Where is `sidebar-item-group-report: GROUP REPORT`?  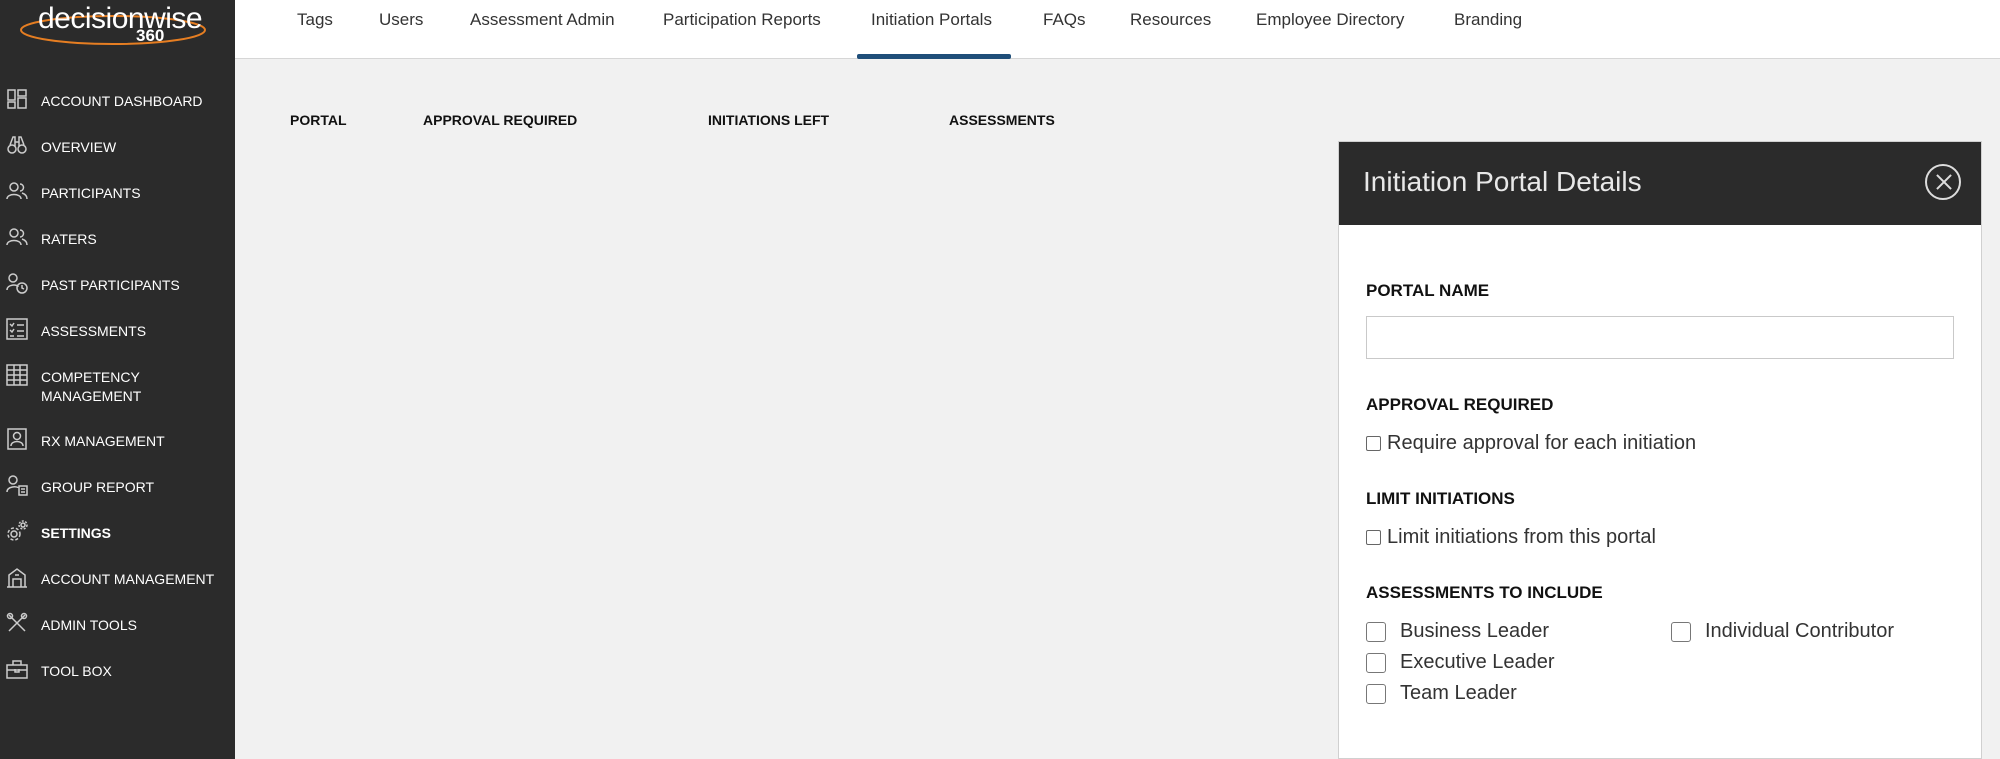
sidebar-item-group-report: GROUP REPORT is located at coordinates (117, 497).